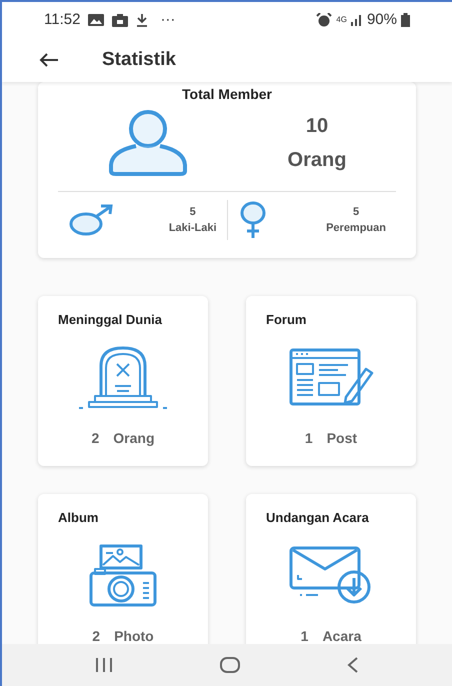  Describe the element at coordinates (120, 20) in the screenshot. I see `photo-icon` at that location.